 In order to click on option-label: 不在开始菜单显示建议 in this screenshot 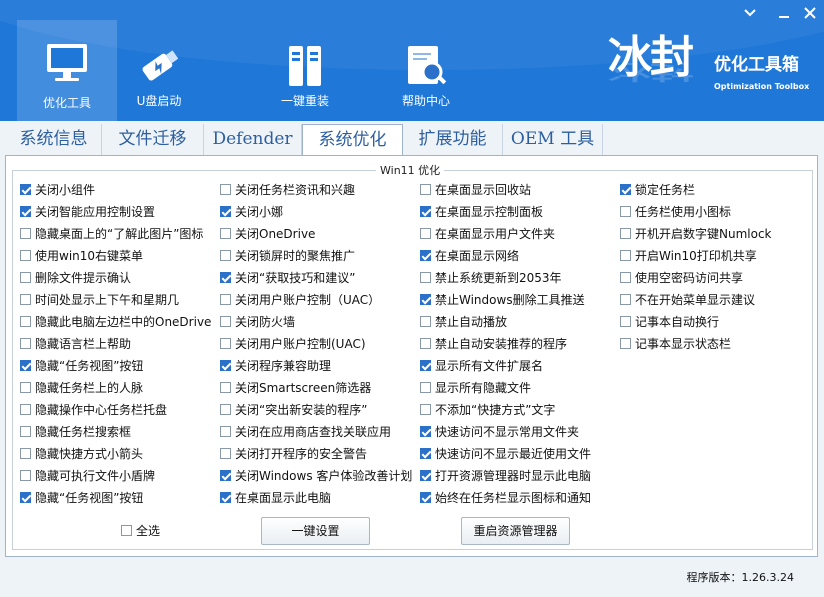, I will do `click(695, 300)`.